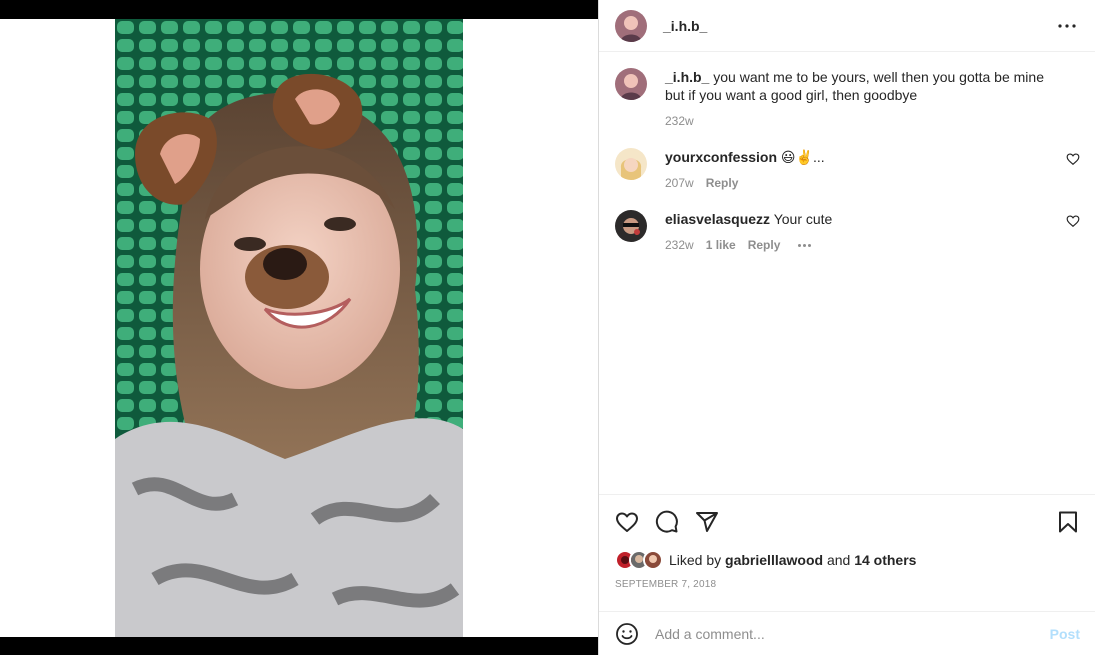 Image resolution: width=1095 pixels, height=655 pixels. What do you see at coordinates (847, 584) in the screenshot?
I see `post-date: SEPTEMBER 7, 2018` at bounding box center [847, 584].